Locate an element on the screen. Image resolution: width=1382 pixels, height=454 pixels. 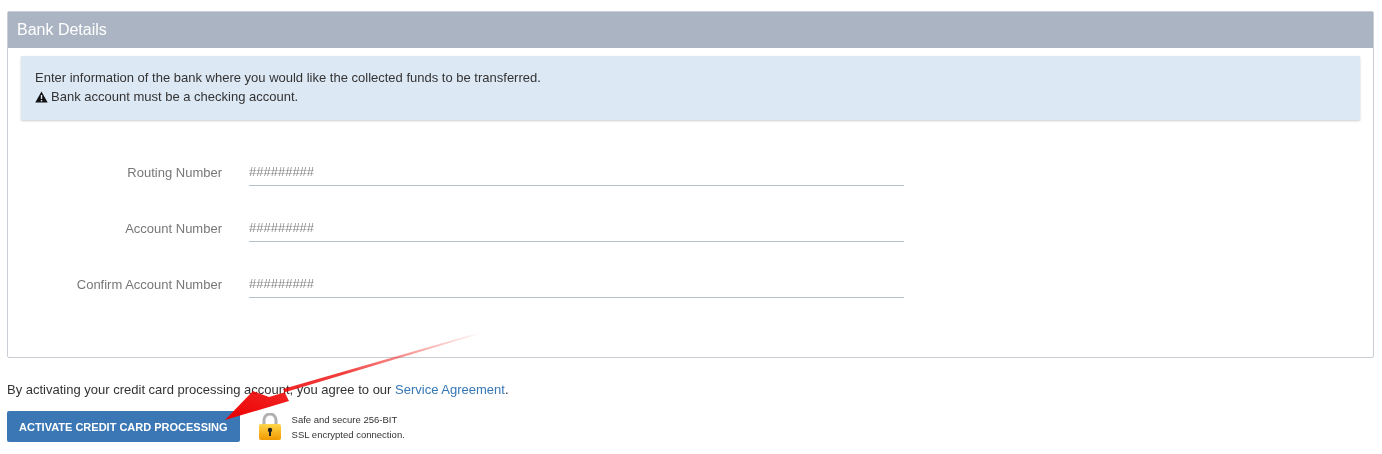
panel-title: Bank Details is located at coordinates (62, 30).